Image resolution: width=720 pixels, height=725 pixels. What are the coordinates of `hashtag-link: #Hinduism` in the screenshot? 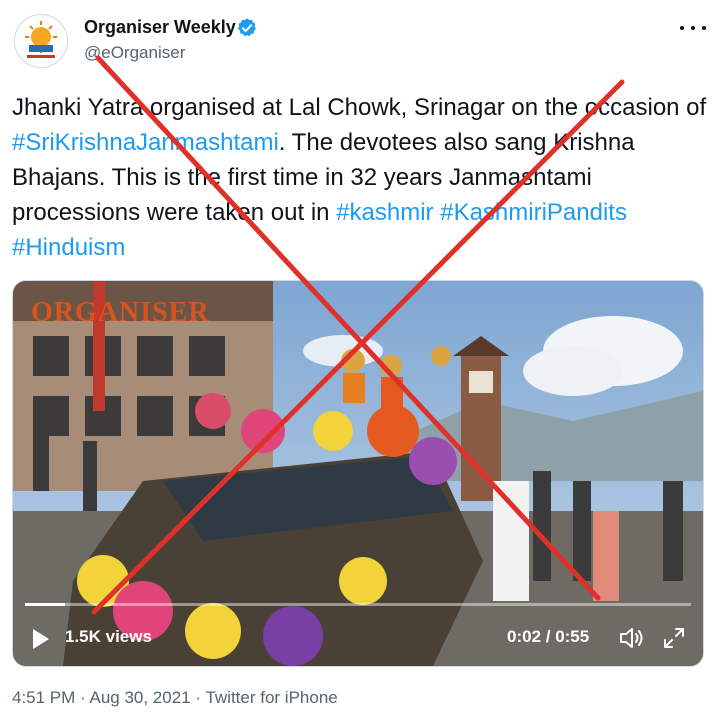 It's located at (68, 247).